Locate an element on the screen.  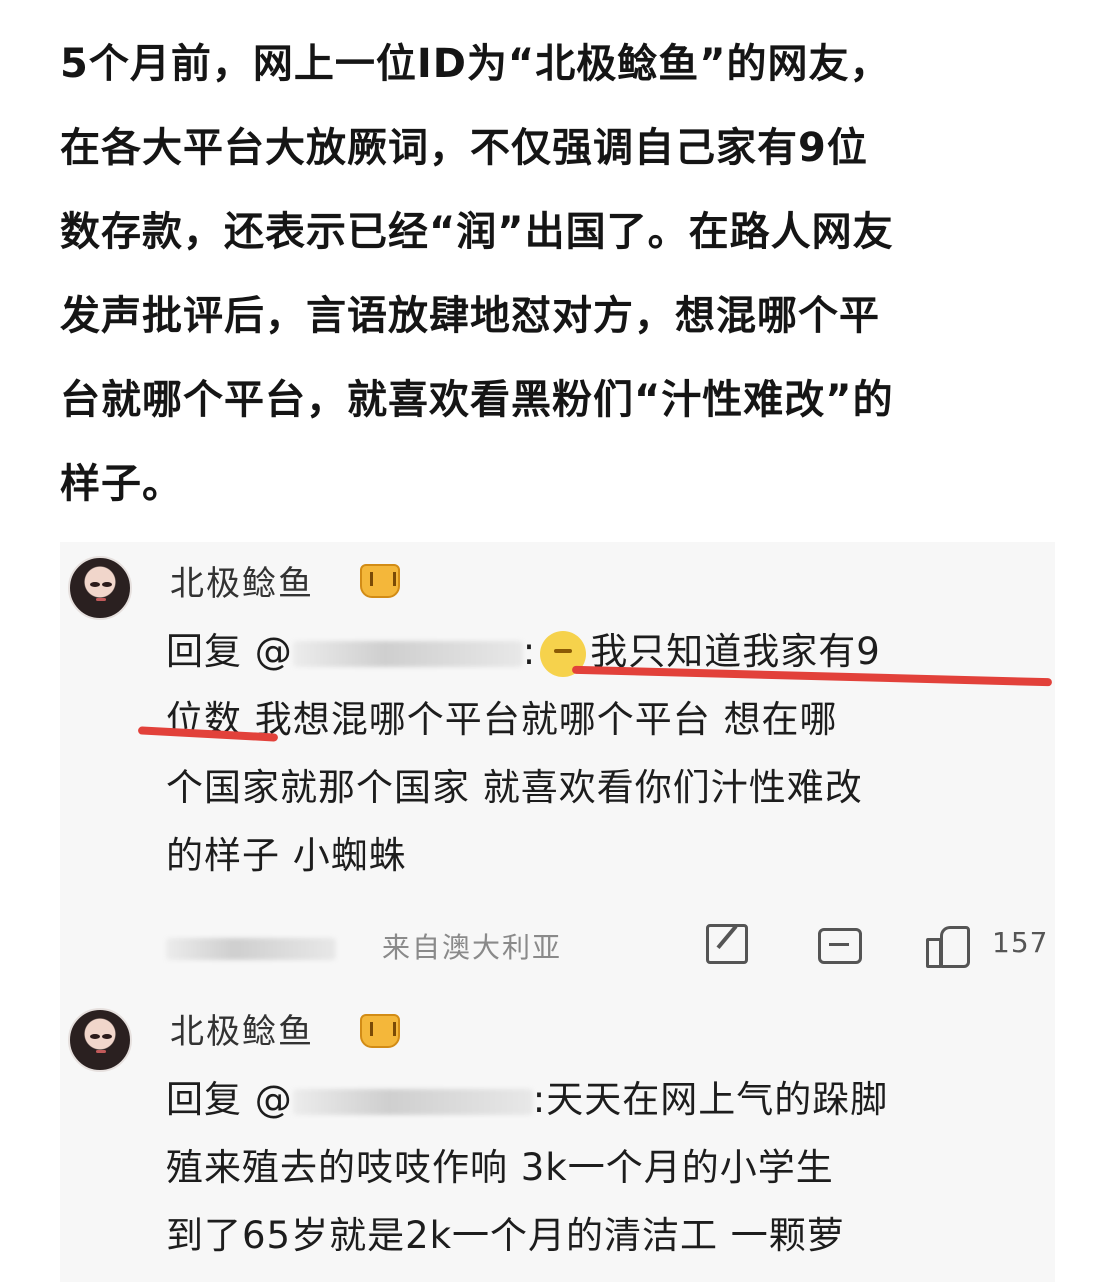
comment-line: 殖来殖去的吱吱作响 3k一个月的小学生 is located at coordinates (500, 1167).